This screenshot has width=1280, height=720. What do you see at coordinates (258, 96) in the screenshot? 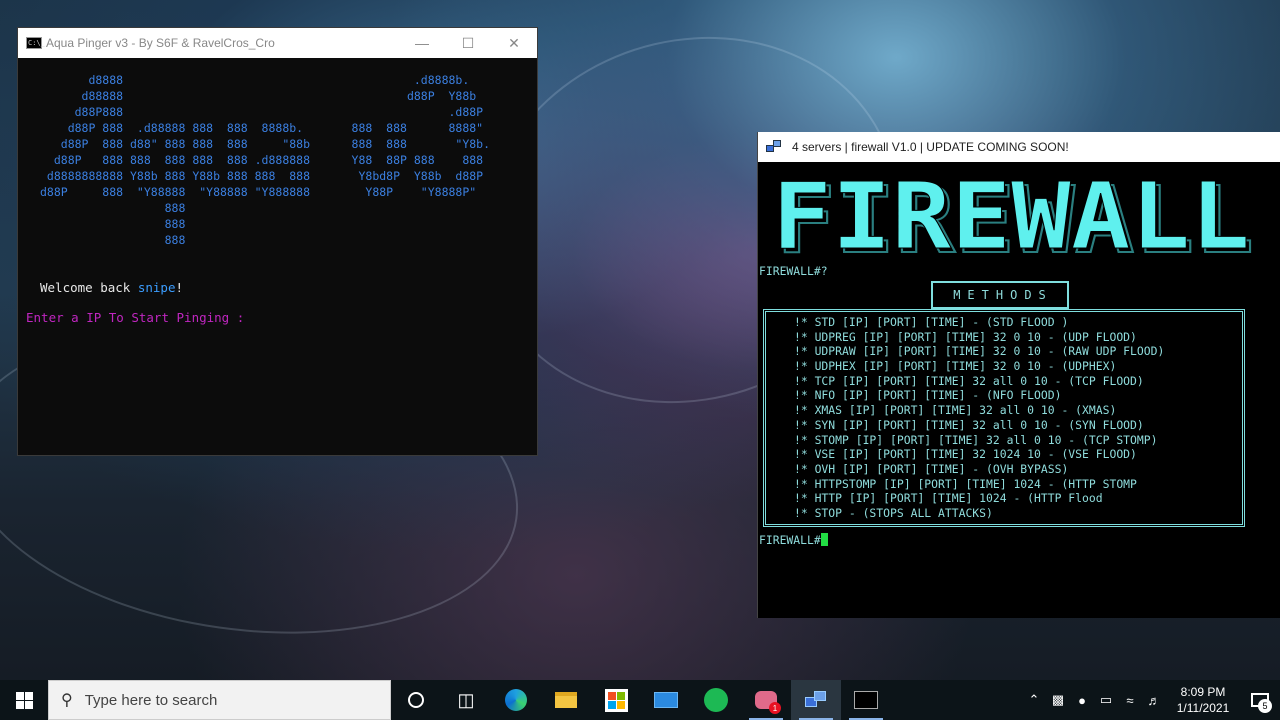
I see `ascii-line: d88888 d88P Y88b` at bounding box center [258, 96].